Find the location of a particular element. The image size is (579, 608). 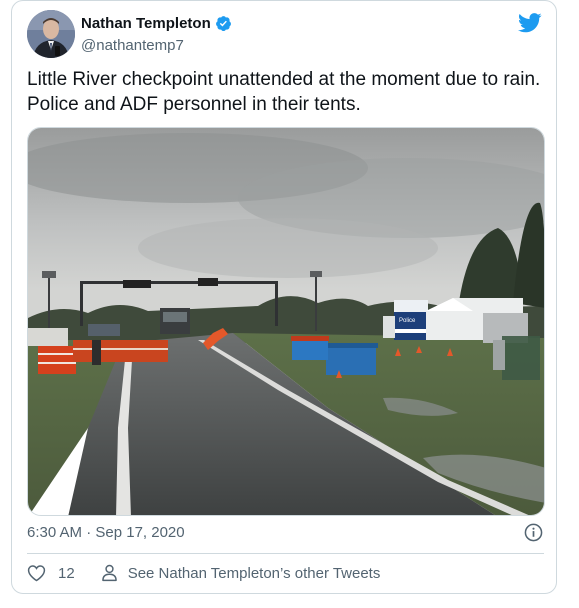

author-name: Nathan Templeton is located at coordinates (156, 23).